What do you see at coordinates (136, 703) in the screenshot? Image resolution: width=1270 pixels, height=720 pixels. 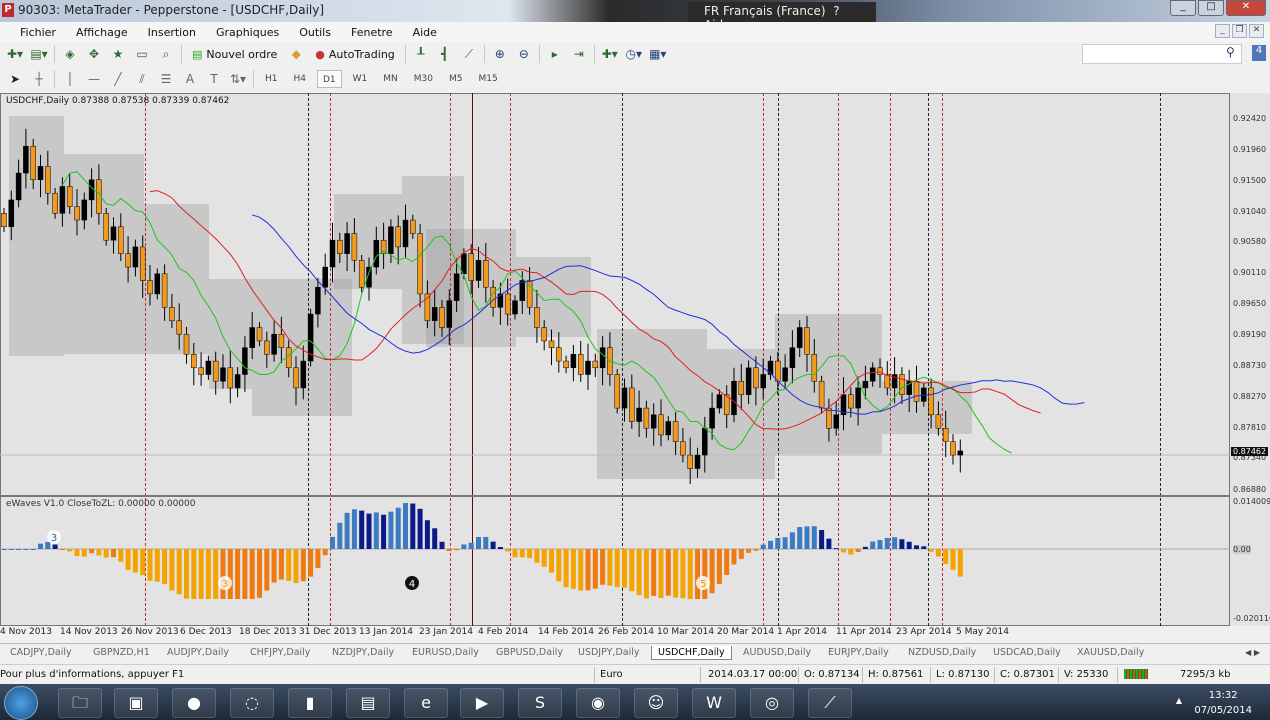 I see `photos-icon: ▣` at bounding box center [136, 703].